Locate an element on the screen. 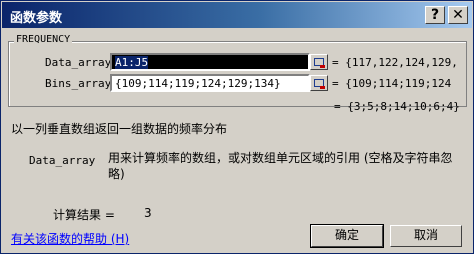 The width and height of the screenshot is (474, 254). result-label: 计算结果 = is located at coordinates (84, 215).